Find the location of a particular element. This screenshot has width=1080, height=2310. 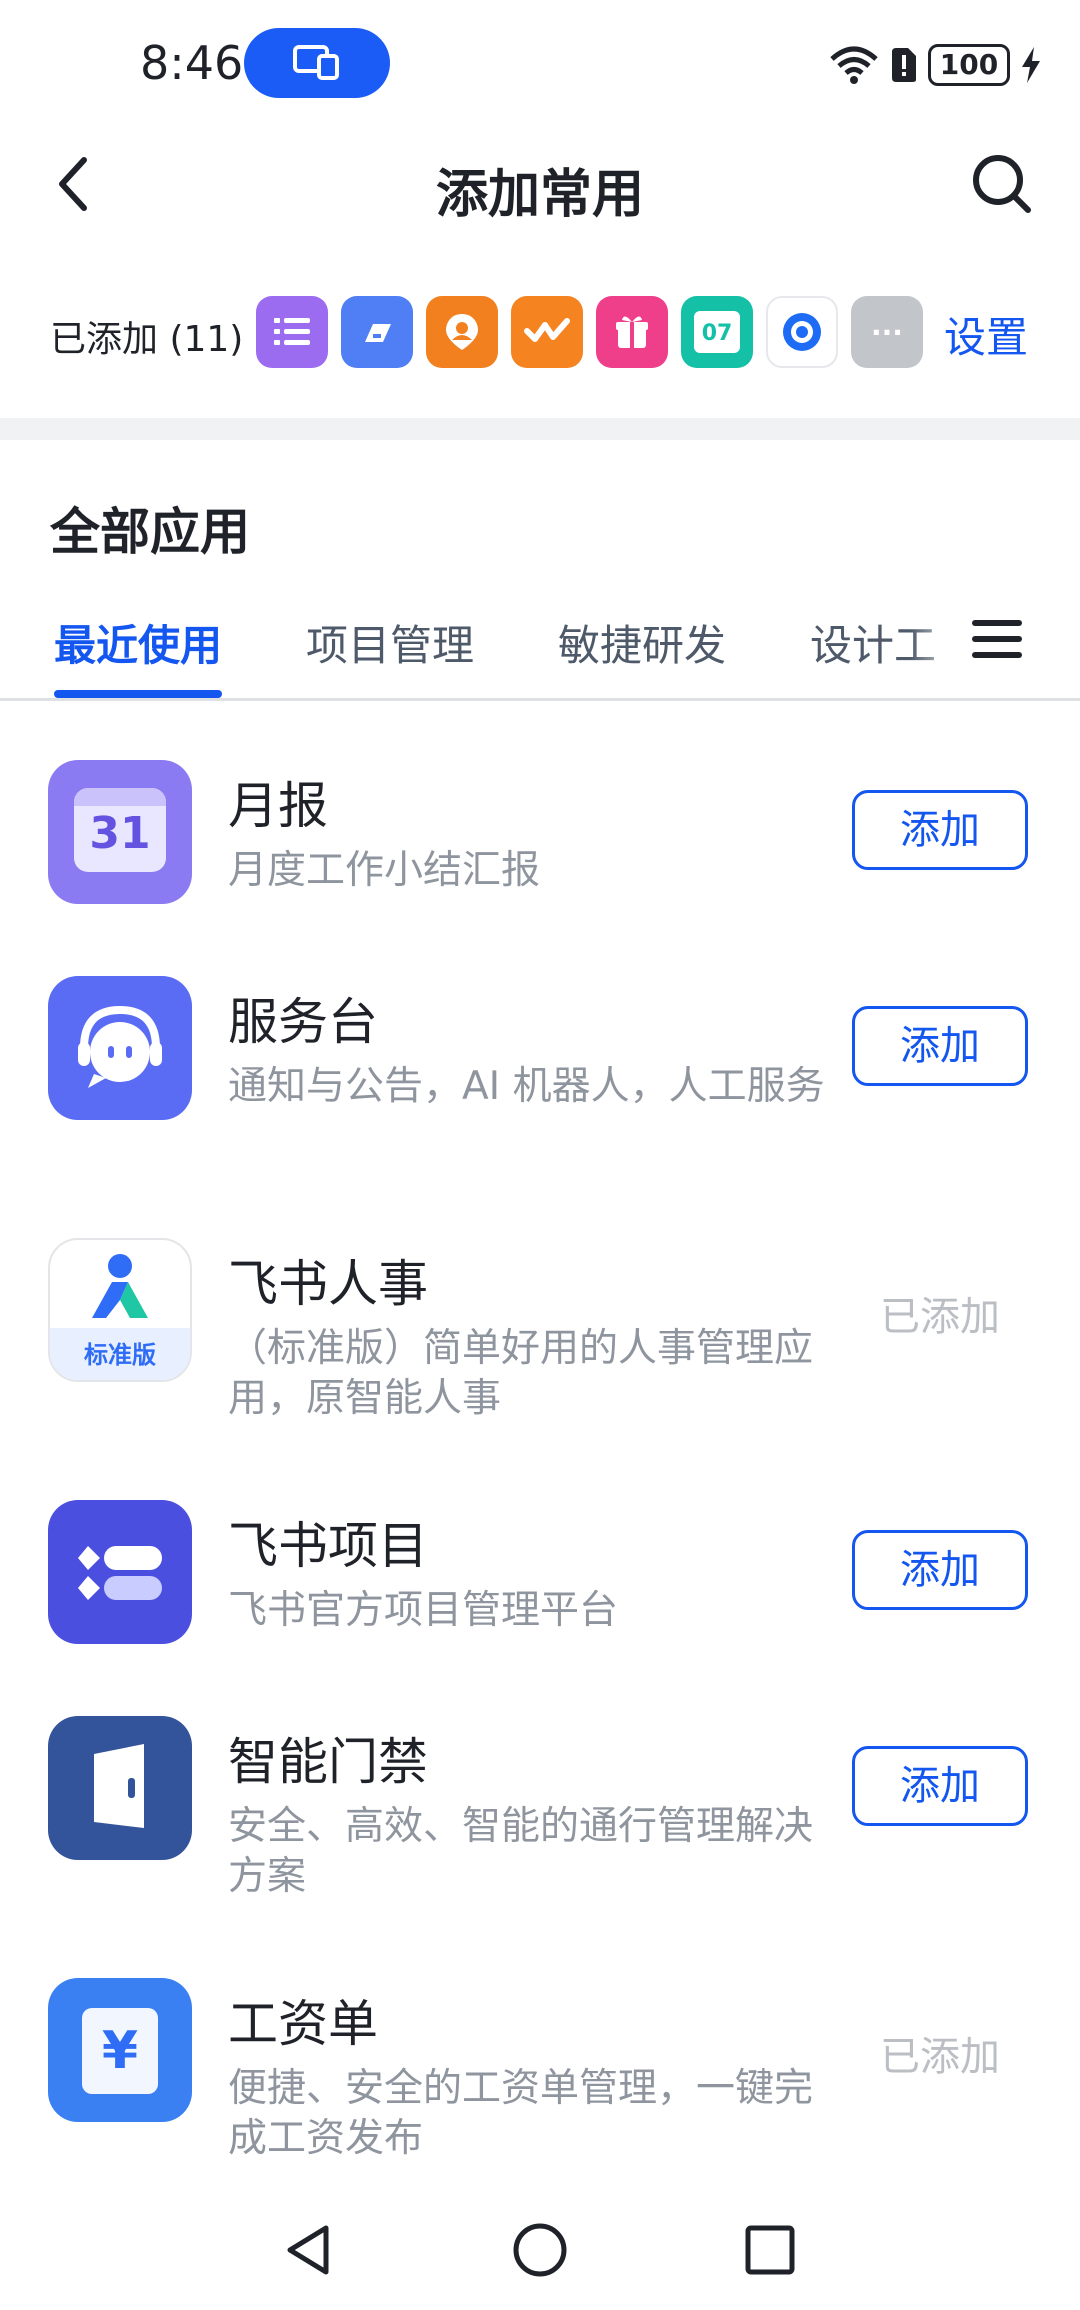

app-description: 月度工作小结汇报 is located at coordinates (384, 870).